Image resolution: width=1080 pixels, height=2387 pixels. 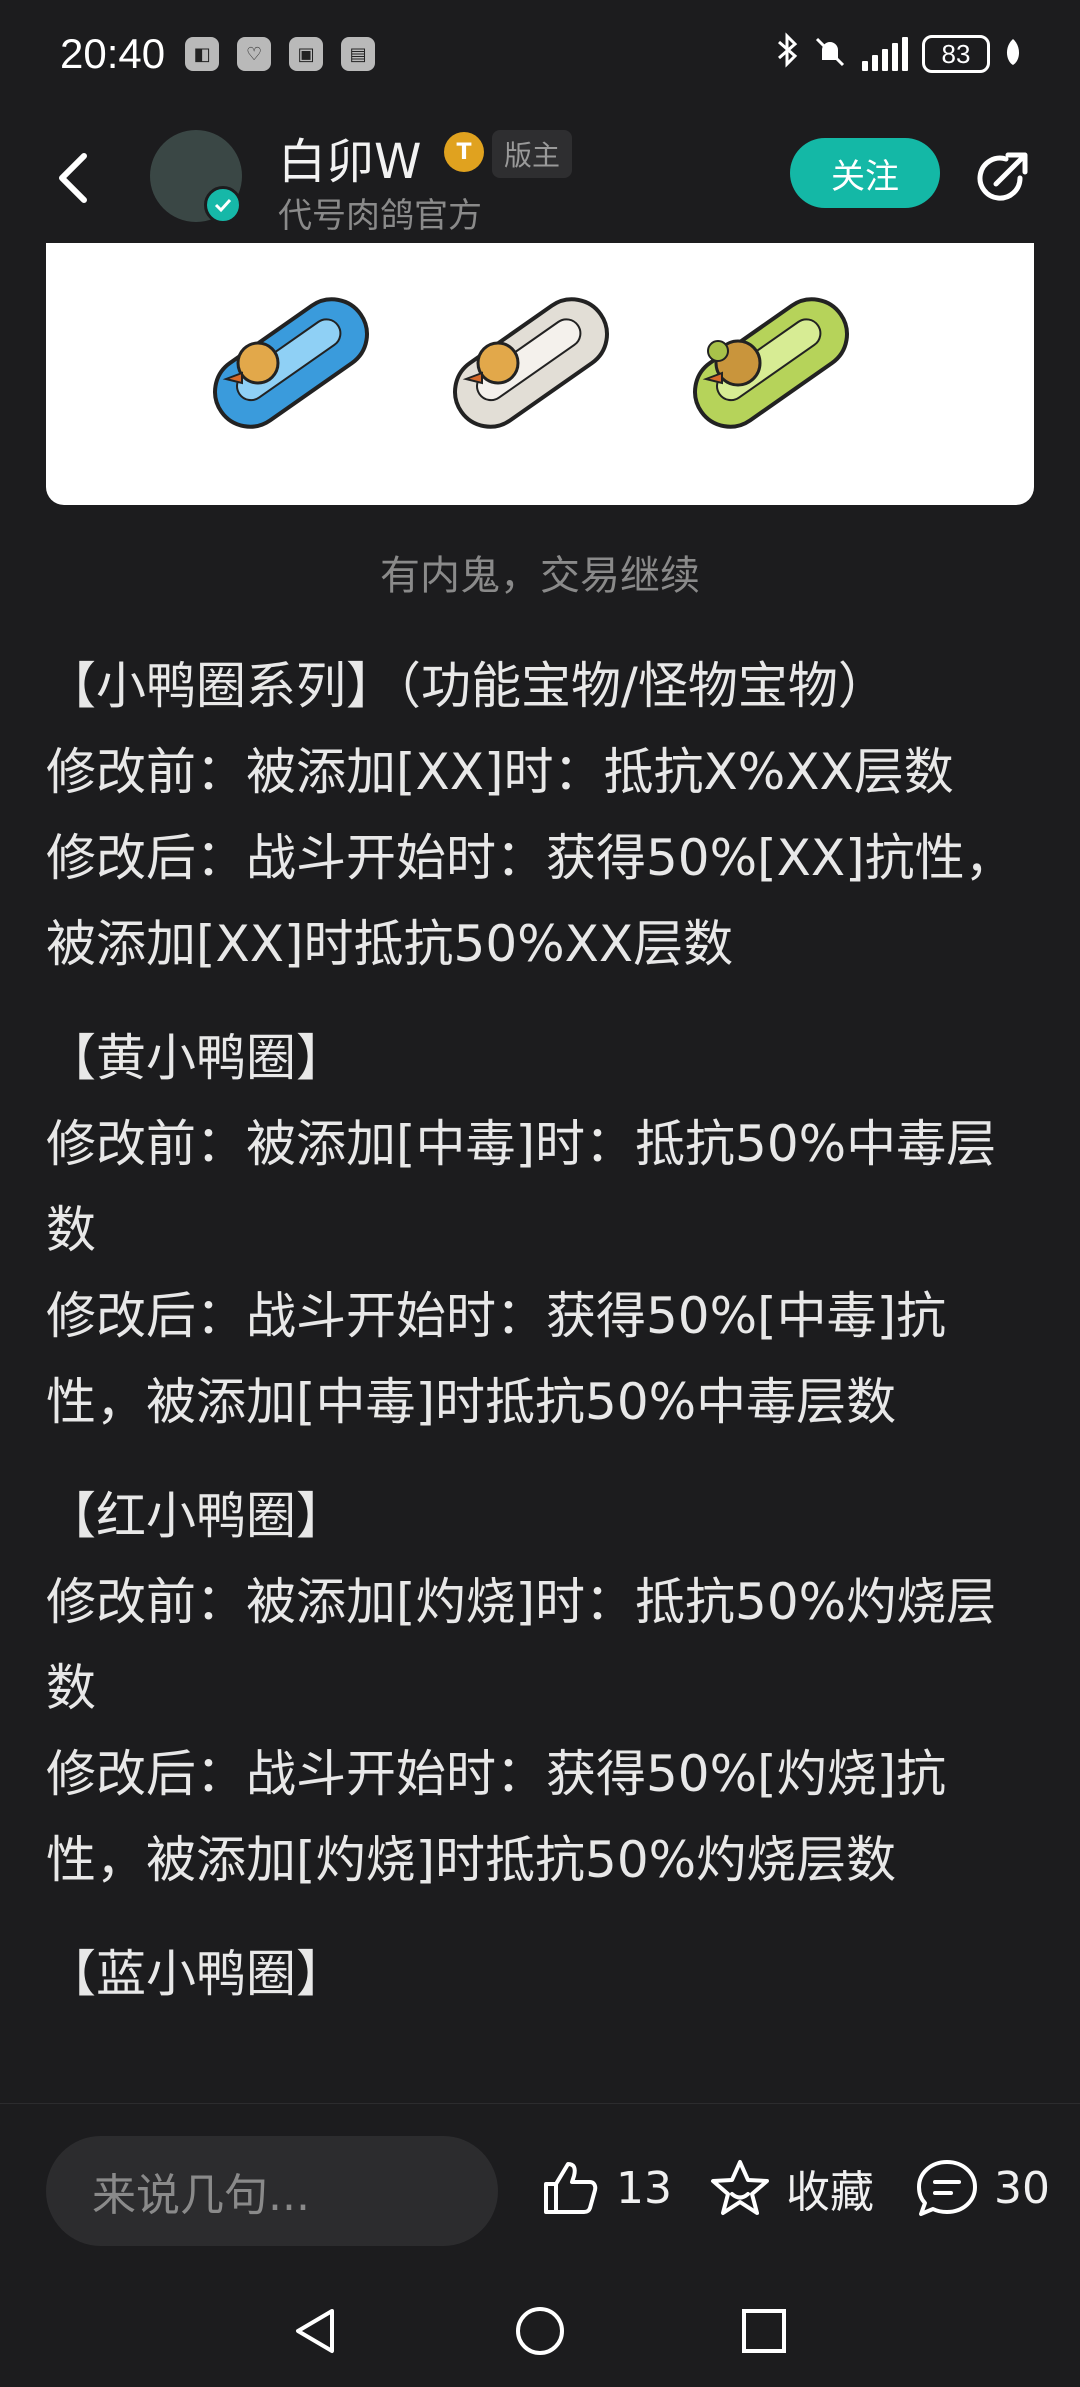 What do you see at coordinates (956, 54) in the screenshot?
I see `battery-indicator: 83` at bounding box center [956, 54].